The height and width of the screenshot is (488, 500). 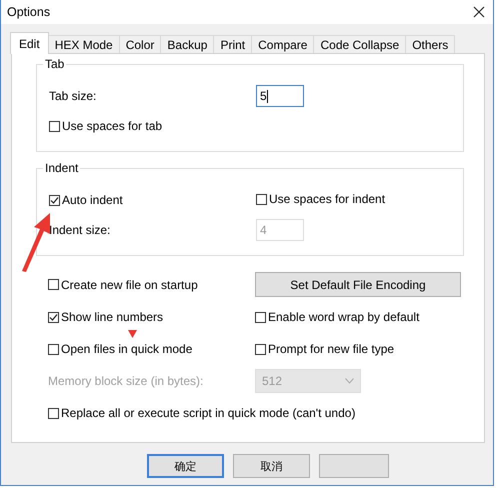 What do you see at coordinates (61, 168) in the screenshot?
I see `group-title: Indent` at bounding box center [61, 168].